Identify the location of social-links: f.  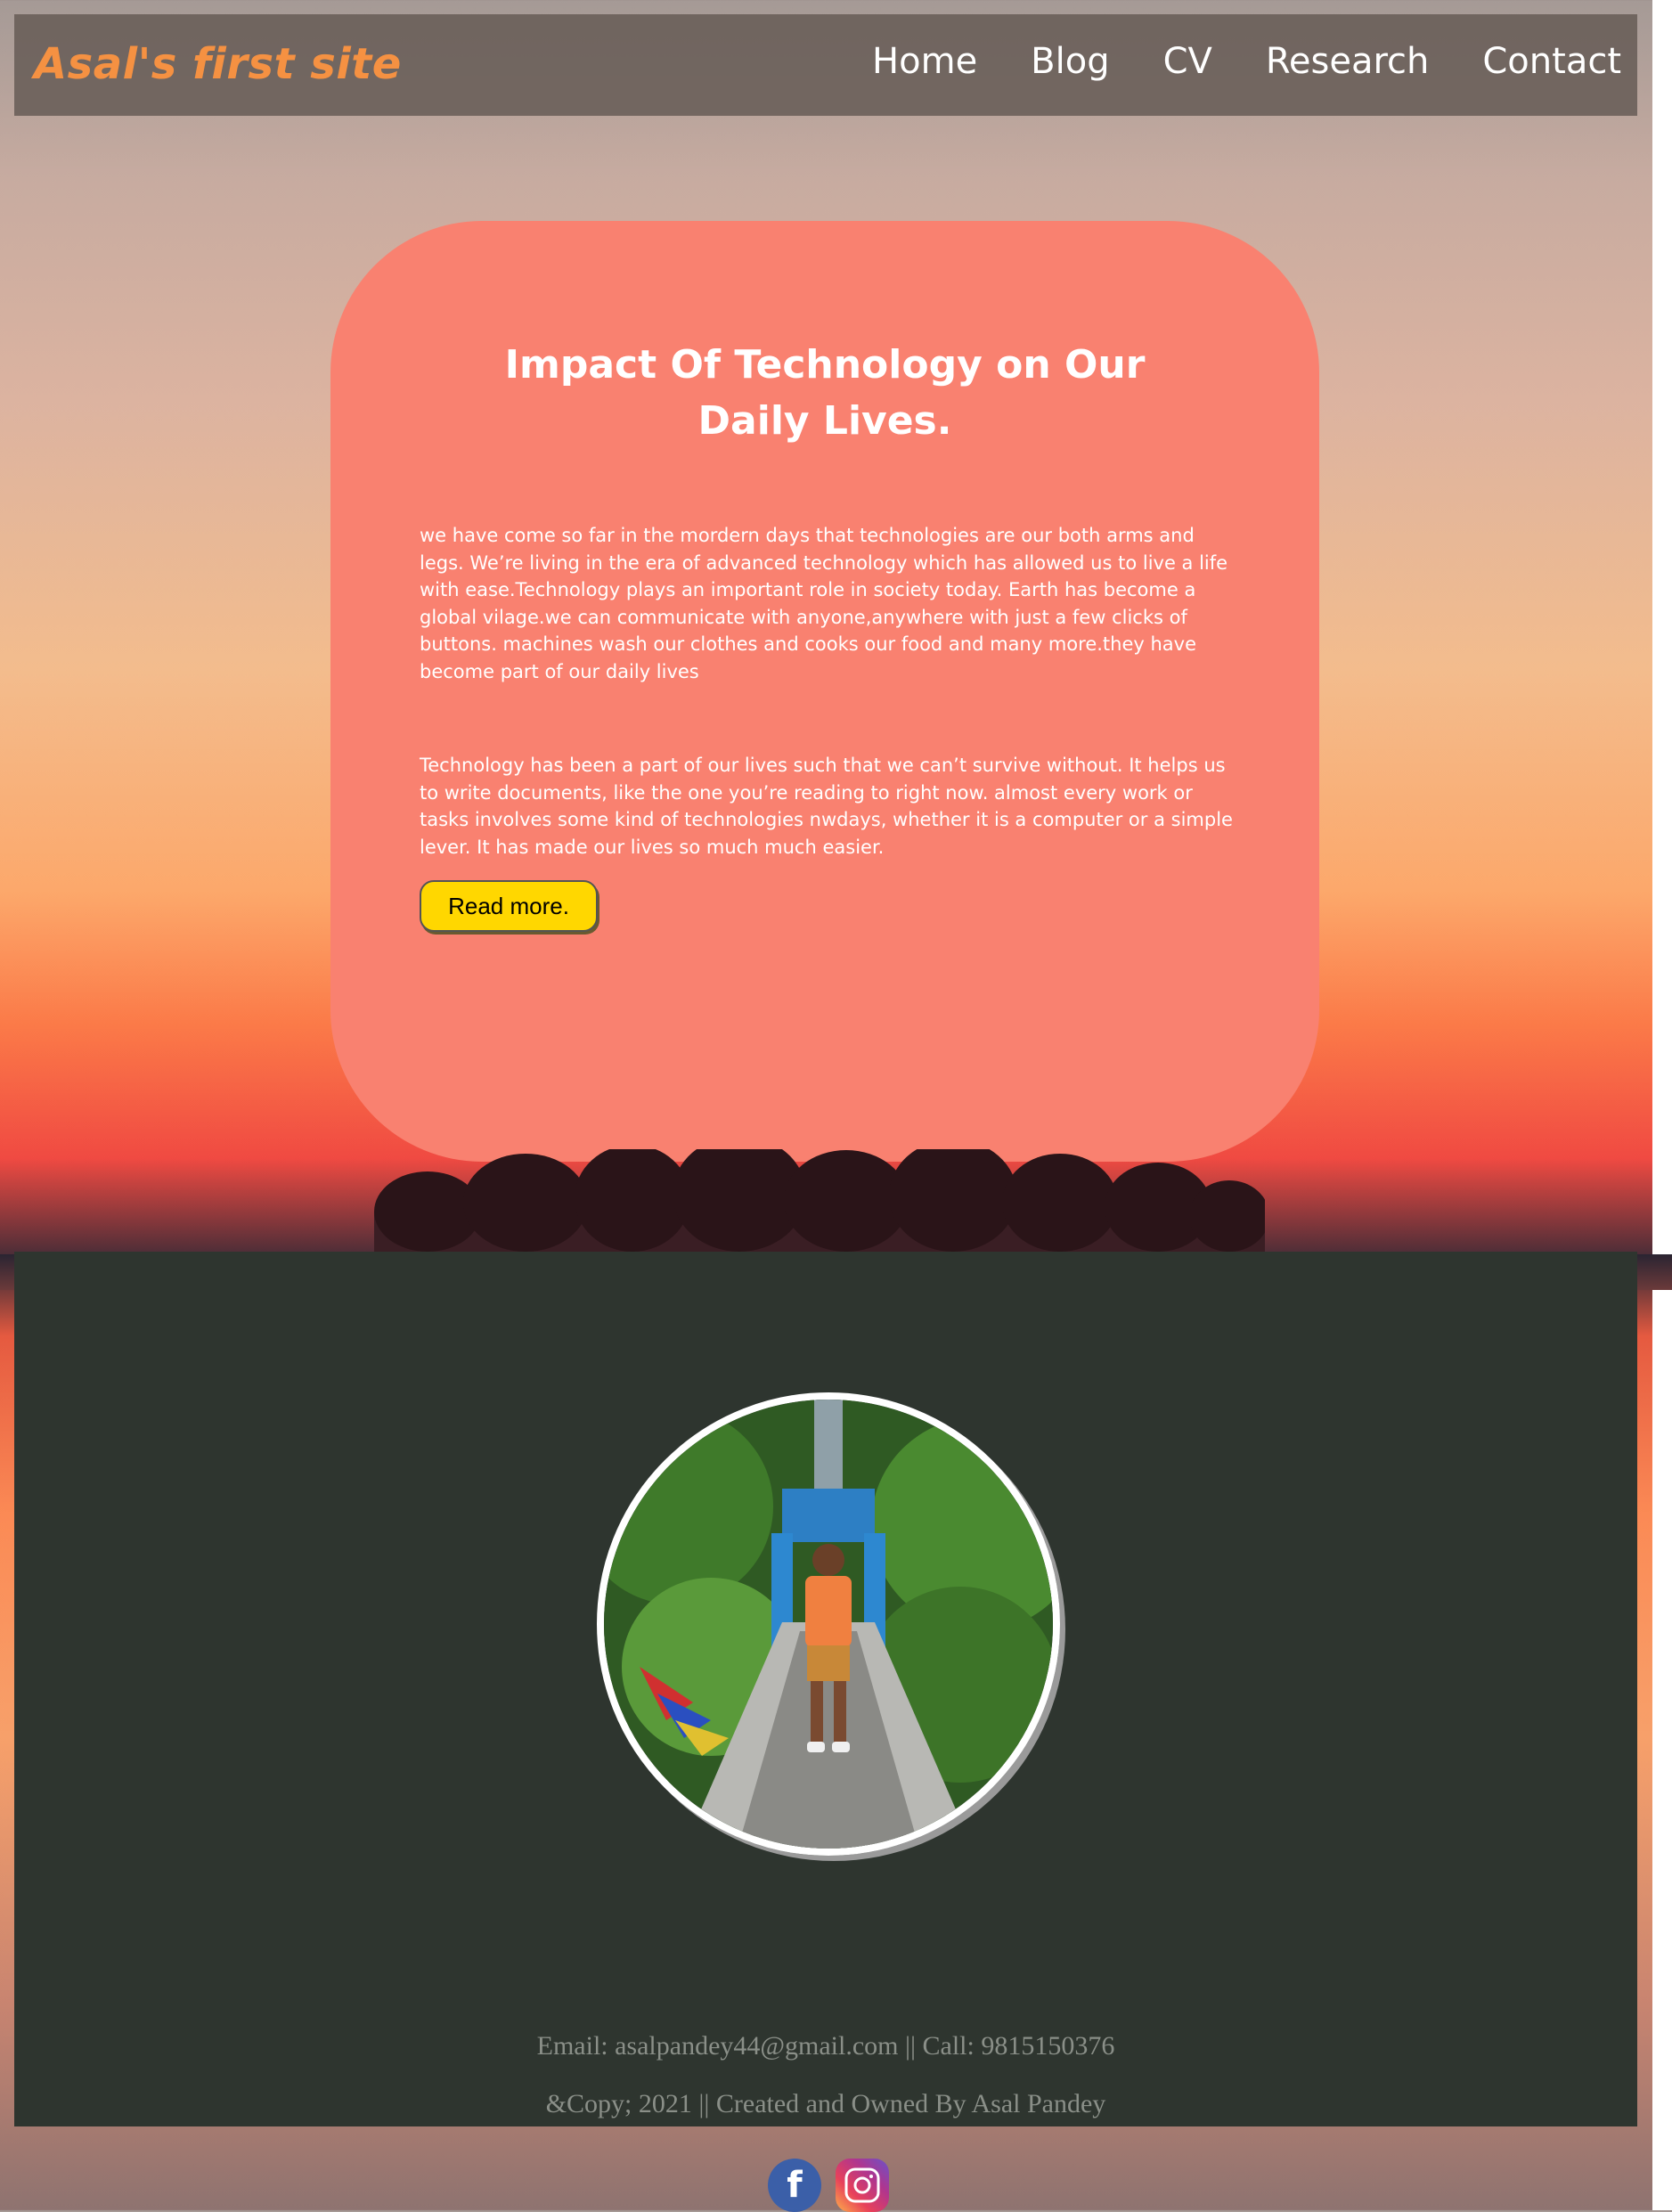
(828, 2186).